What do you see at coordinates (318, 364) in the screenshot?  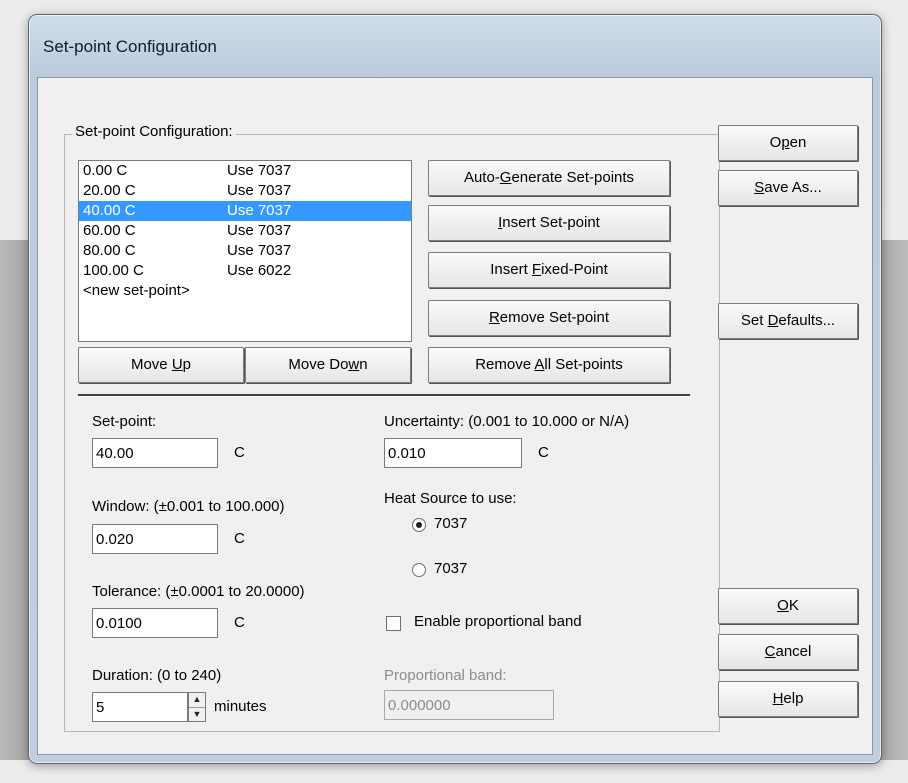 I see `button-label-part: Move Do` at bounding box center [318, 364].